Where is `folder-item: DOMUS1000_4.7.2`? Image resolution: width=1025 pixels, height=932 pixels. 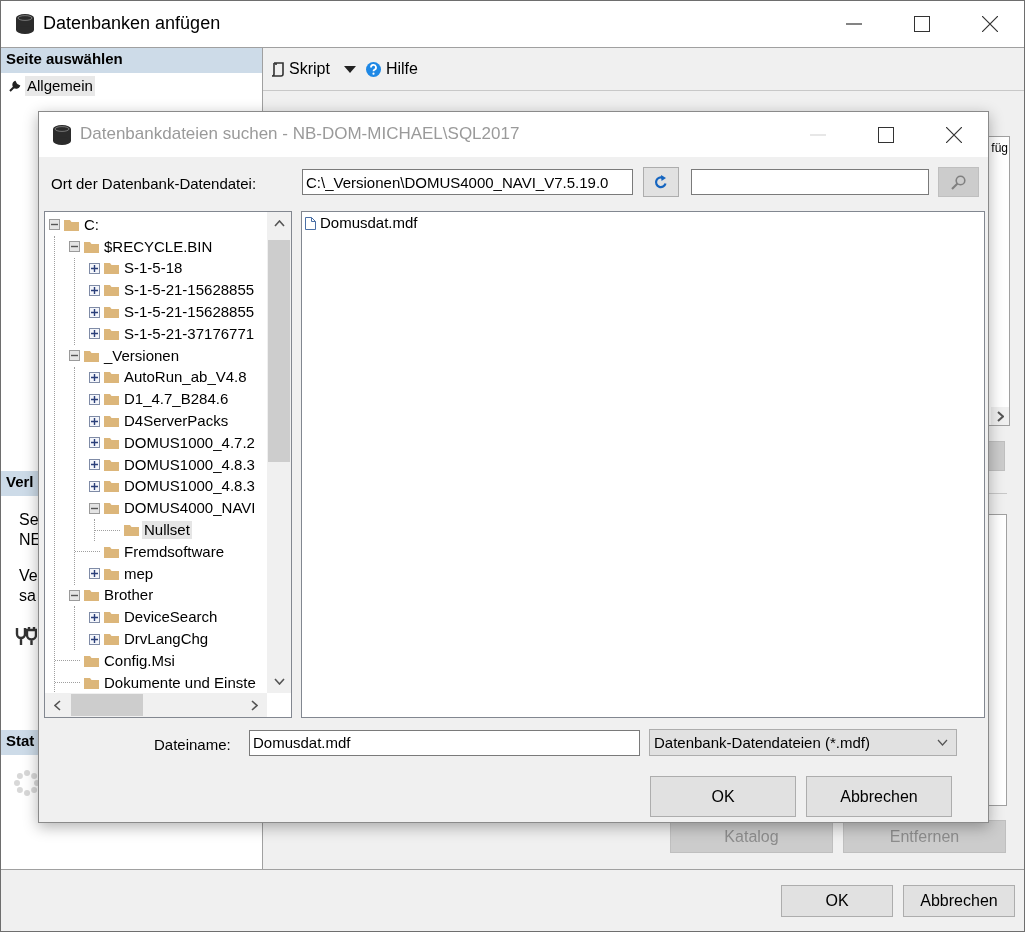
folder-item: DOMUS1000_4.7.2 is located at coordinates (189, 442).